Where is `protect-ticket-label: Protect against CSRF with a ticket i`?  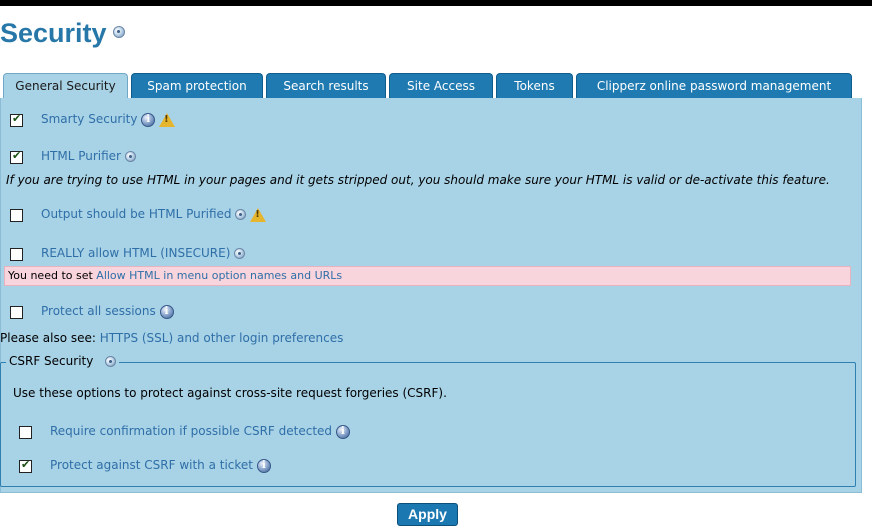
protect-ticket-label: Protect against CSRF with a ticket i is located at coordinates (160, 465).